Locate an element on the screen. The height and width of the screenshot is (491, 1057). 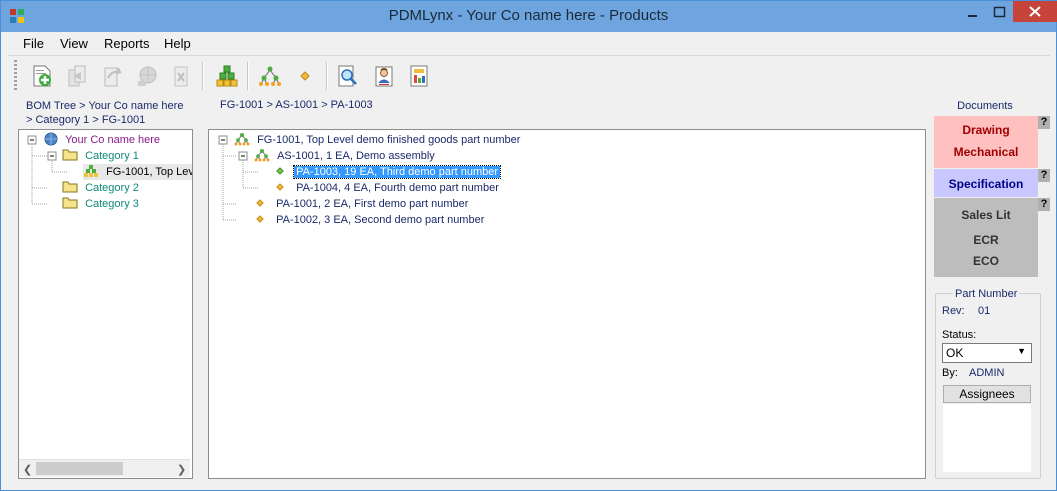
breadcrumb-line-2: > Category 1 > FG-1001 is located at coordinates (86, 120).